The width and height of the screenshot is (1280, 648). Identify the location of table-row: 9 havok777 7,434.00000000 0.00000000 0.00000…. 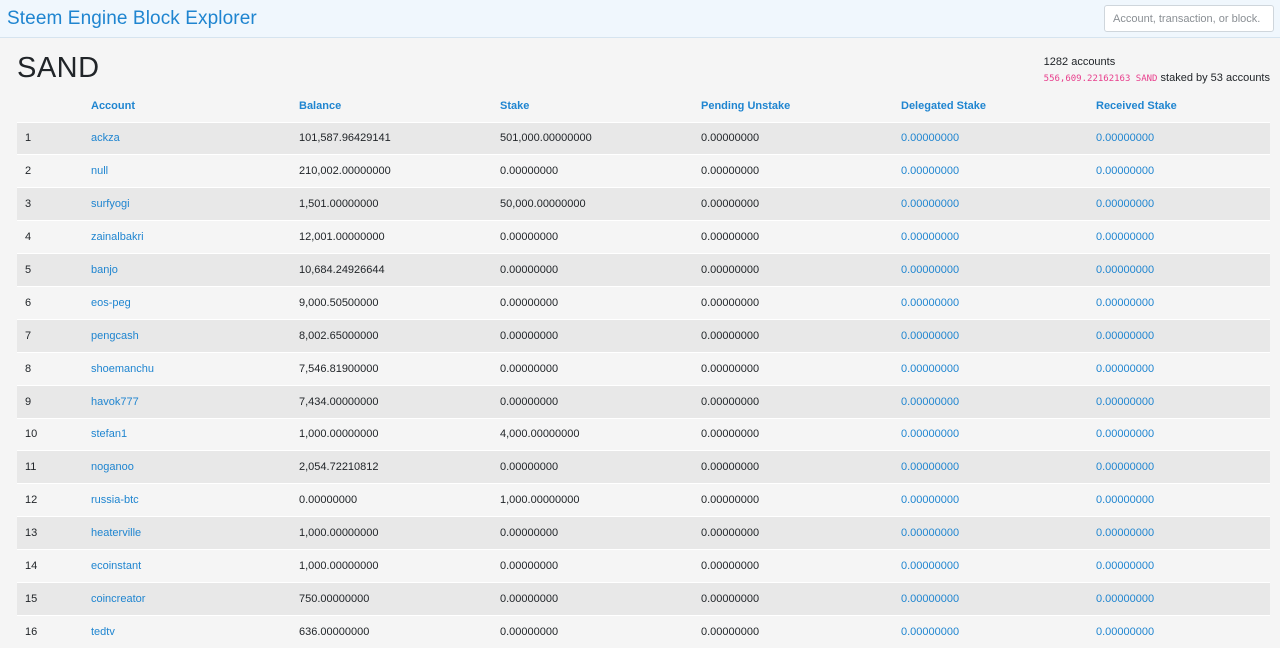
(643, 401).